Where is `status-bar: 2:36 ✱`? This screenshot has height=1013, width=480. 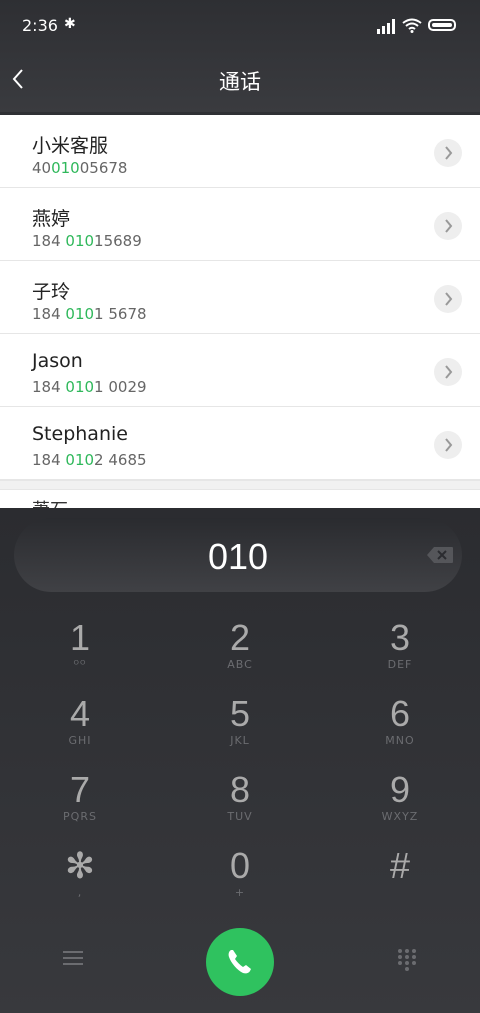 status-bar: 2:36 ✱ is located at coordinates (240, 26).